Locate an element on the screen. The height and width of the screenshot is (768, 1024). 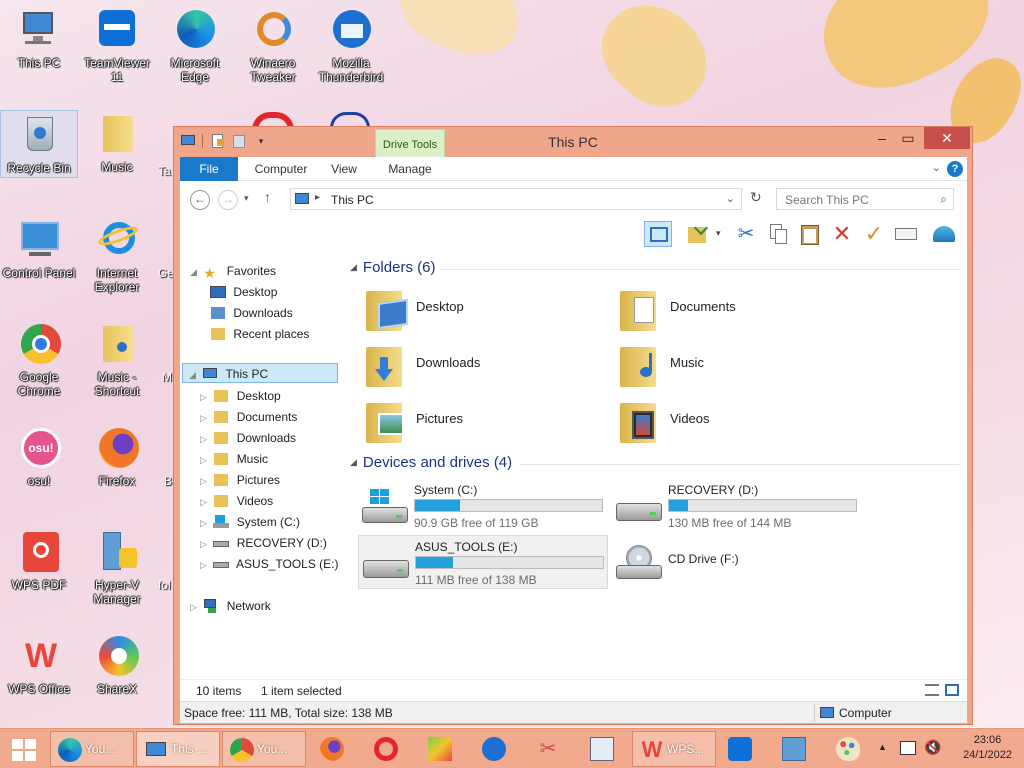
taskbar-resource-monitor is located at coordinates (602, 749).